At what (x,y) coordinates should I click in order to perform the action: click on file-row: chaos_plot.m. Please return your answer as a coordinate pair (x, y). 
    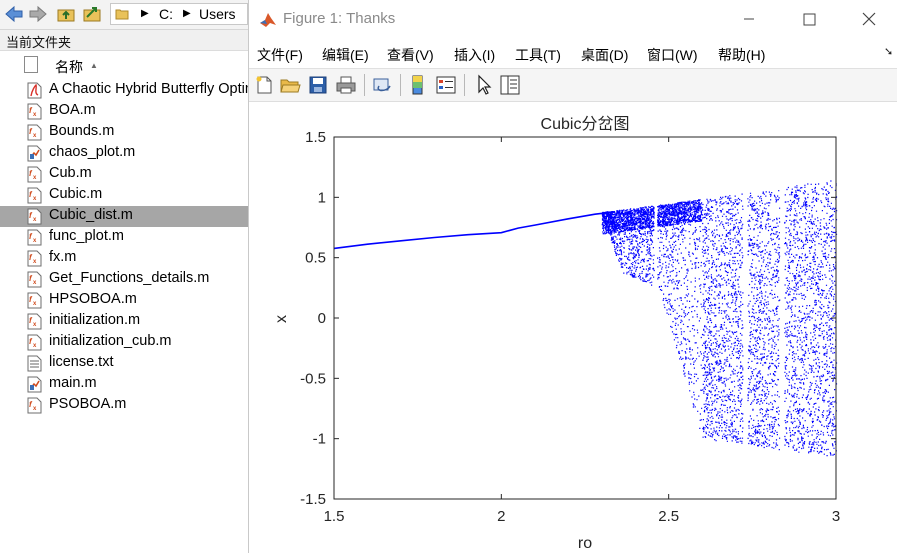
    Looking at the image, I should click on (124, 153).